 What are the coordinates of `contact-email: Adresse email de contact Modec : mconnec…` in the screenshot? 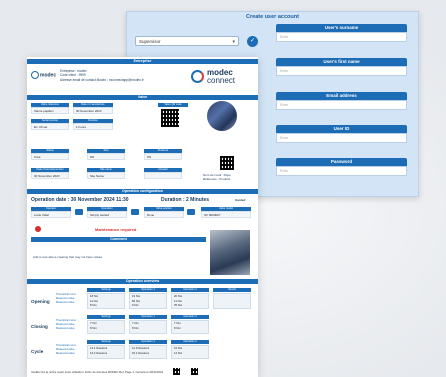 It's located at (102, 79).